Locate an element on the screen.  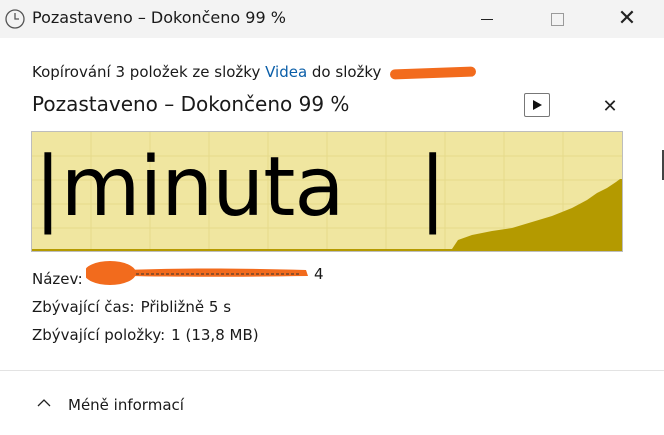
detail-remaining-time: Zbývající čas: Přibližně 5 s is located at coordinates (131, 307).